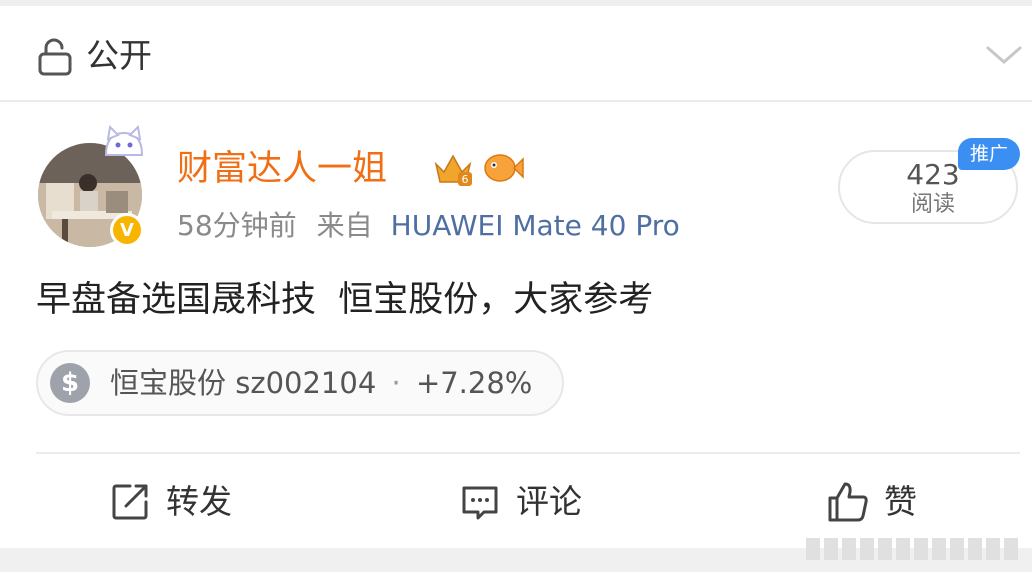 The width and height of the screenshot is (1032, 572). Describe the element at coordinates (535, 225) in the screenshot. I see `device-source-link: HUAWEI Mate 40 Pro` at that location.